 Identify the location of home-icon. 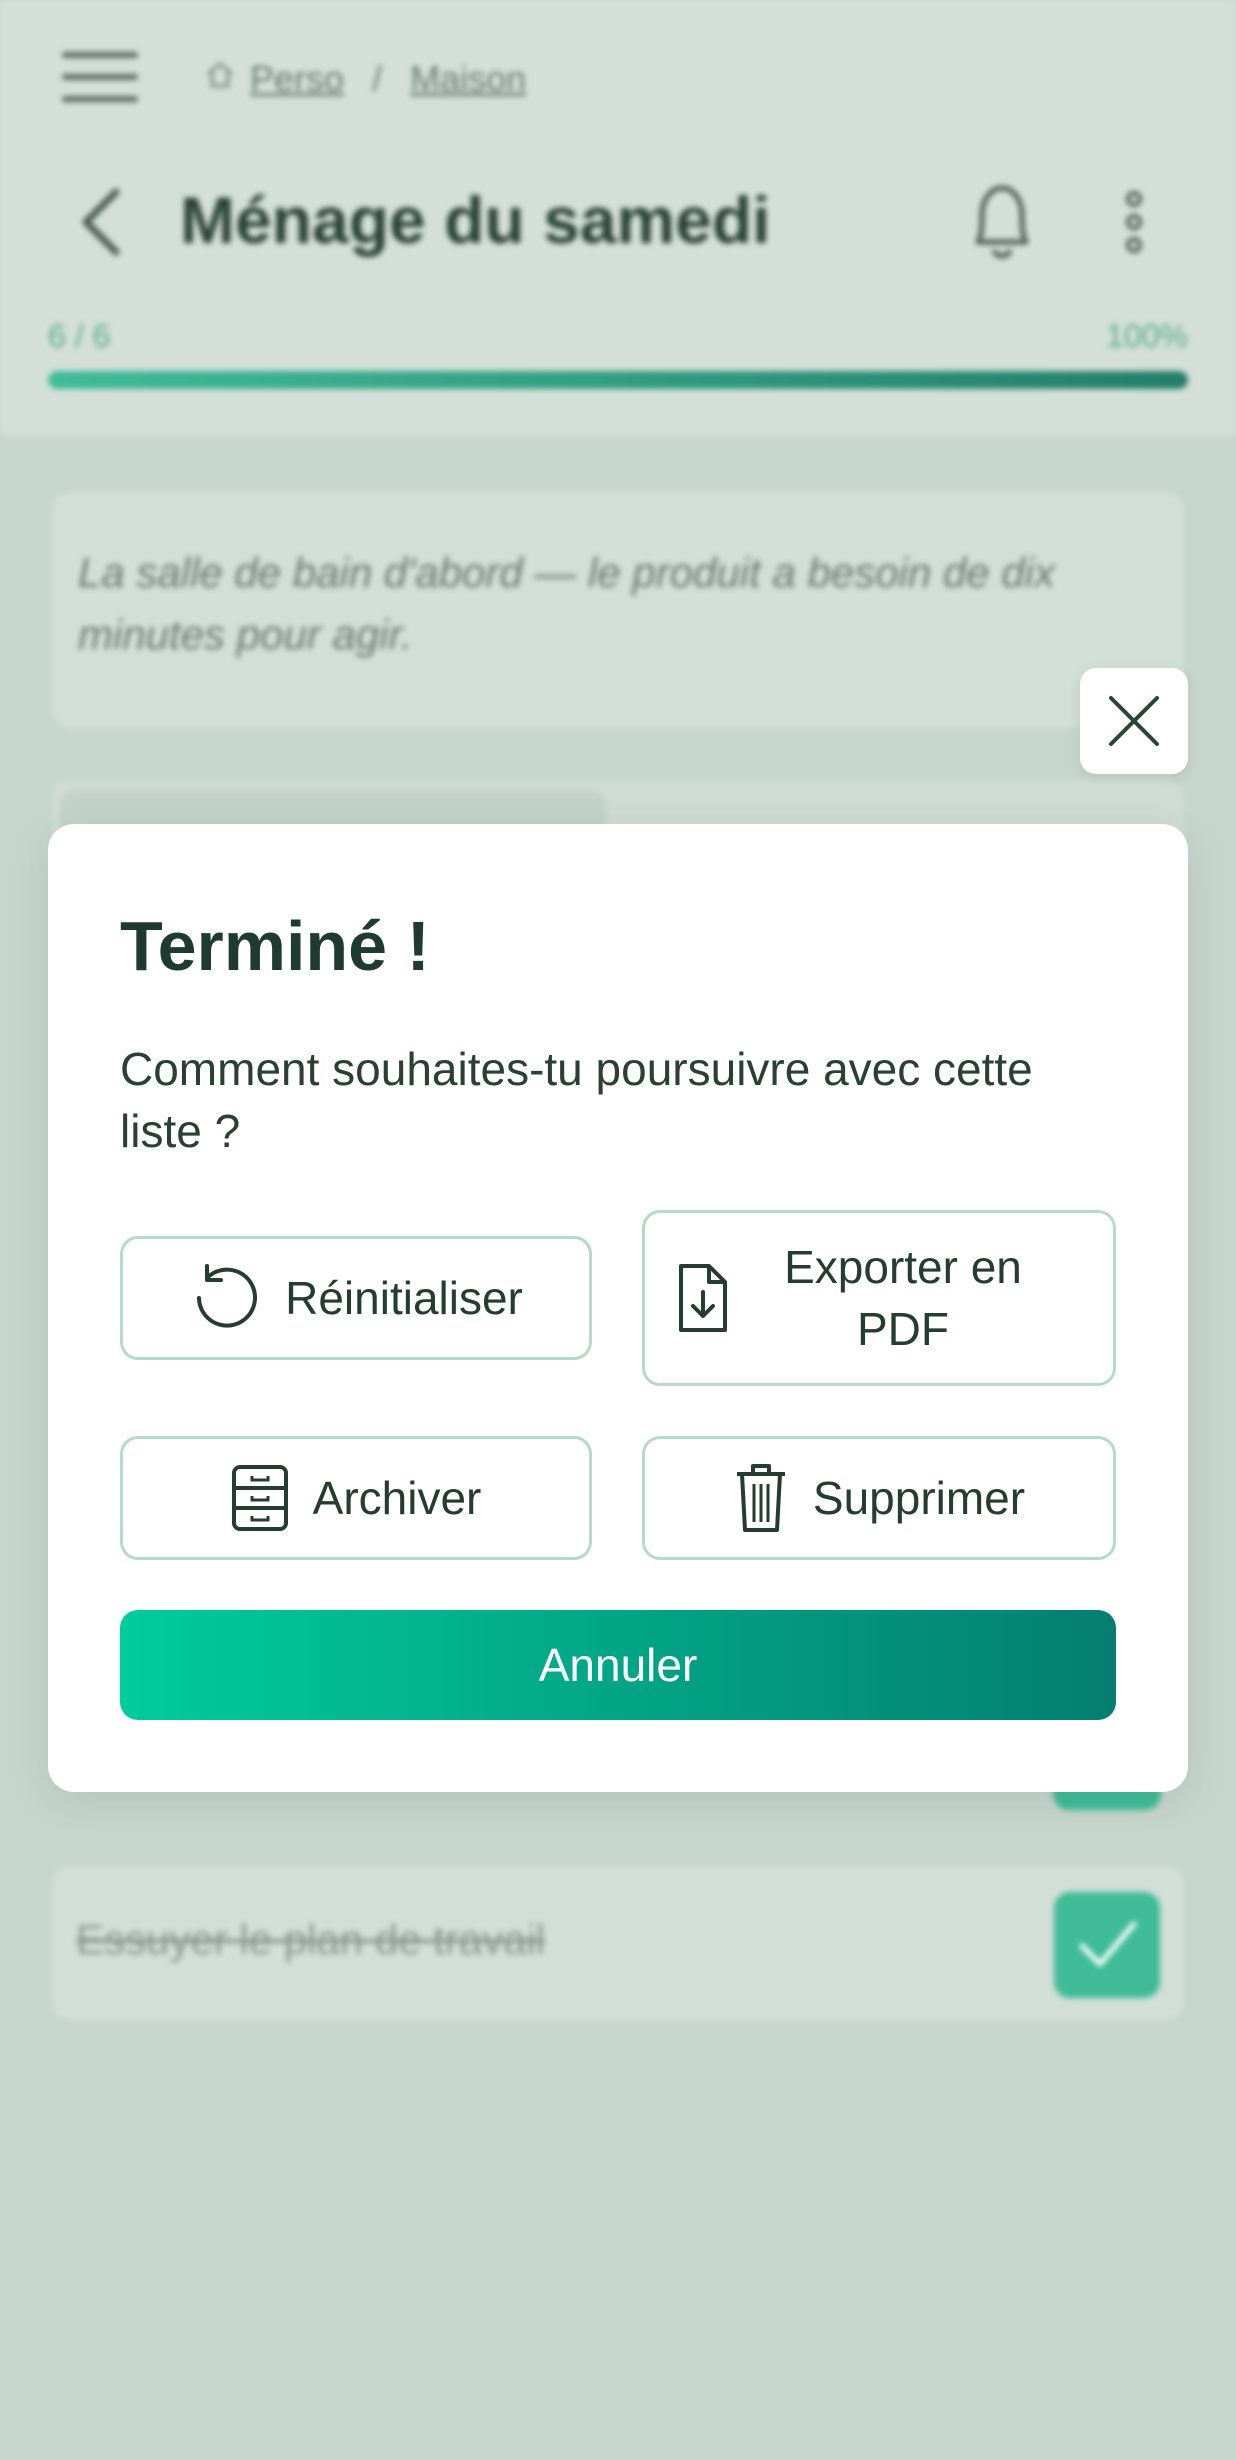
(220, 79).